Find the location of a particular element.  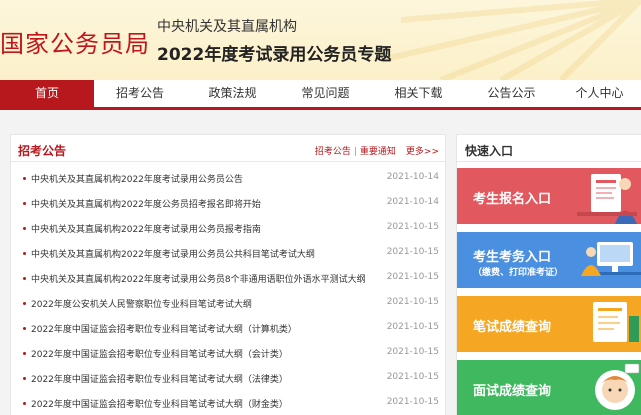

card-sublabel: （缴费、打印准考证） is located at coordinates (518, 273).